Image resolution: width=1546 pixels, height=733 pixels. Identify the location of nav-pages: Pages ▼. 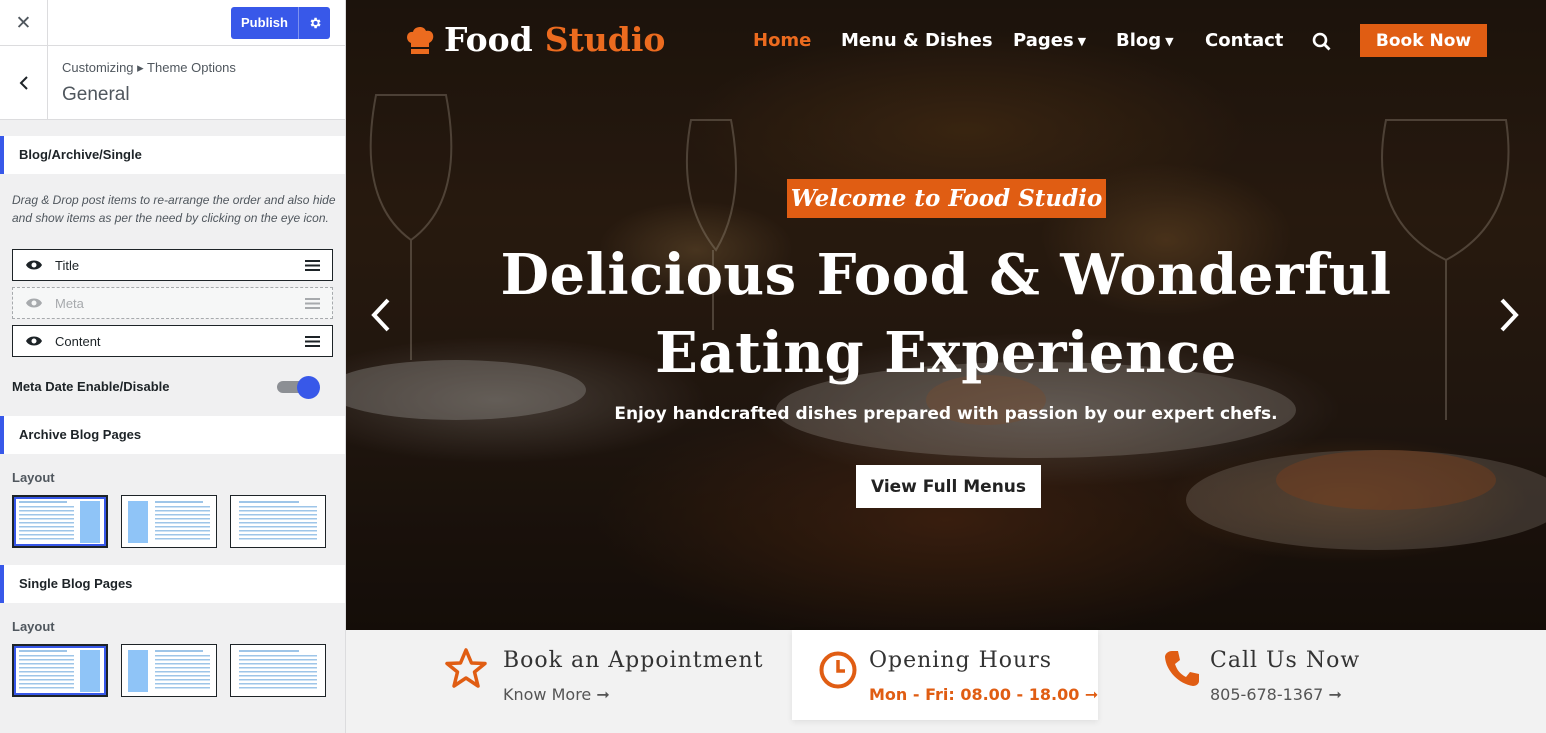
(1049, 40).